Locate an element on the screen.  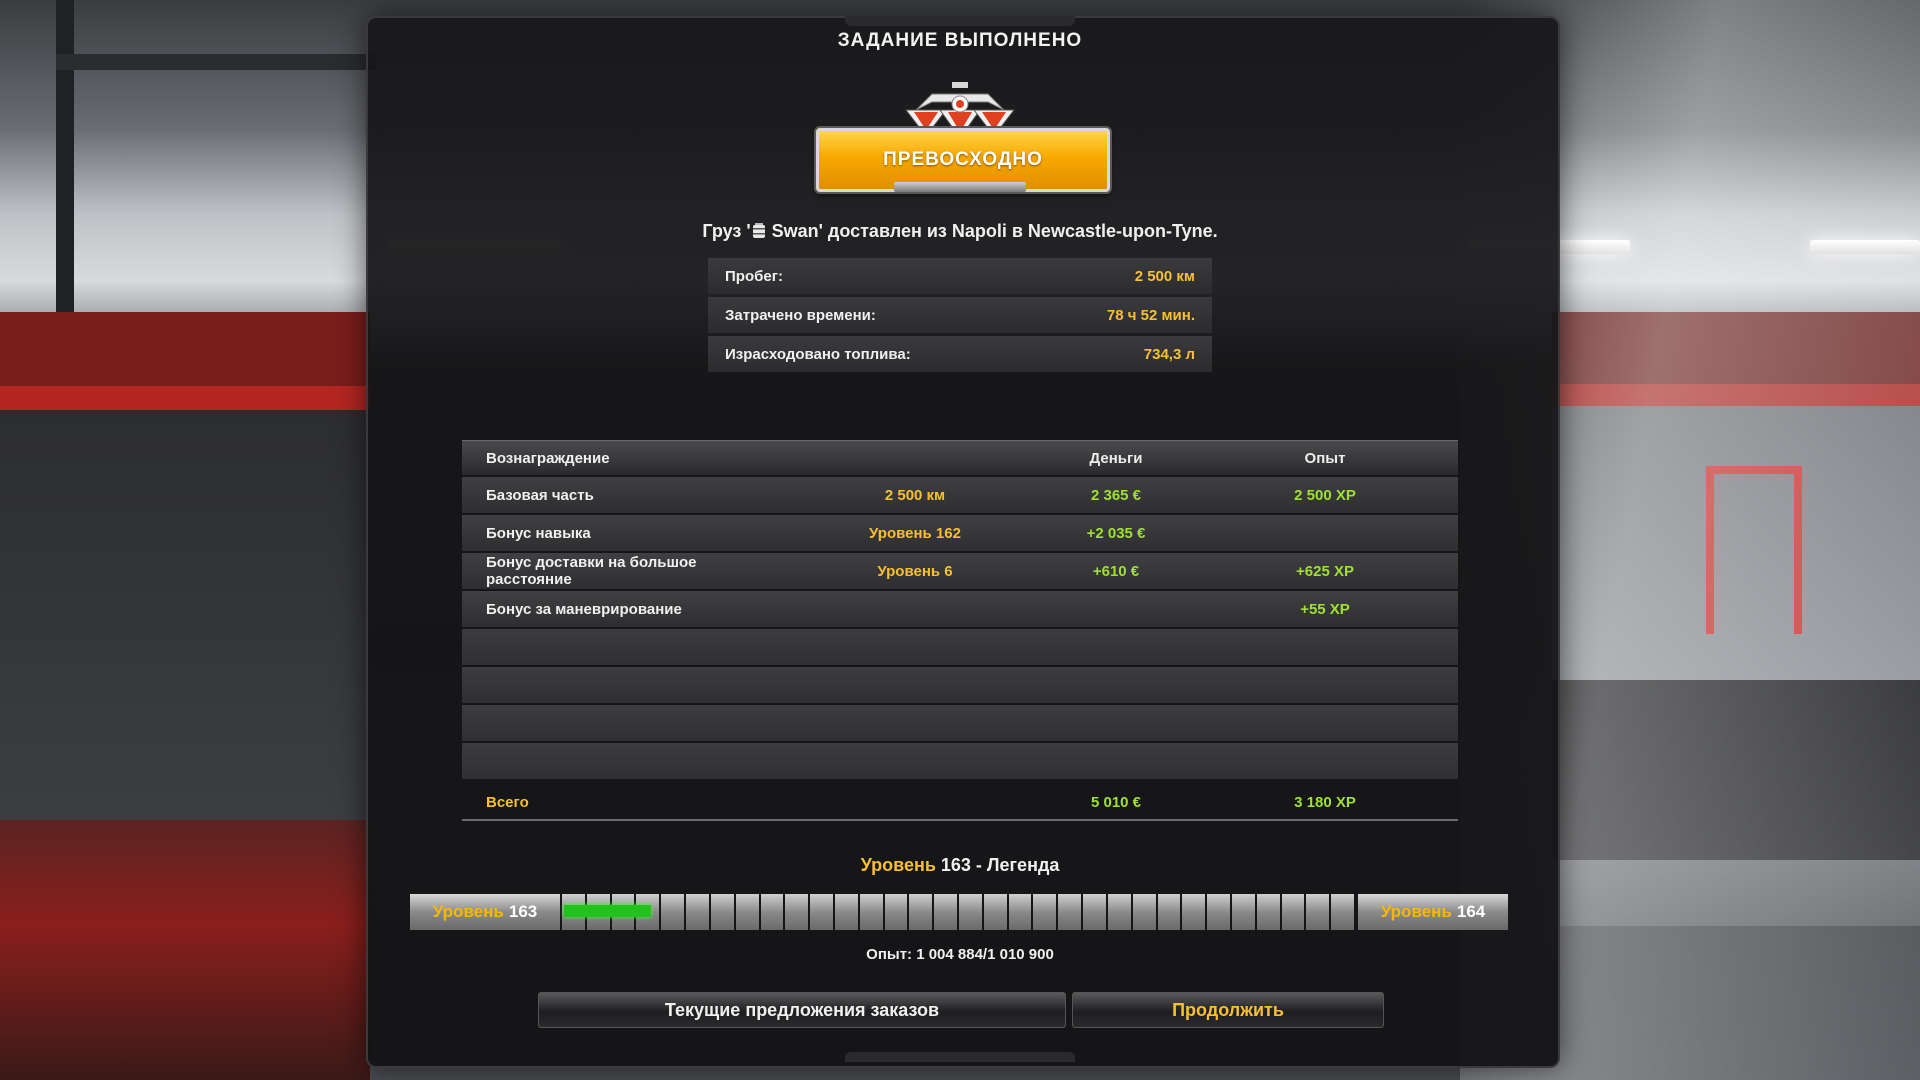
total-row: Всего 5 010 € 3 180 XP is located at coordinates (960, 803).